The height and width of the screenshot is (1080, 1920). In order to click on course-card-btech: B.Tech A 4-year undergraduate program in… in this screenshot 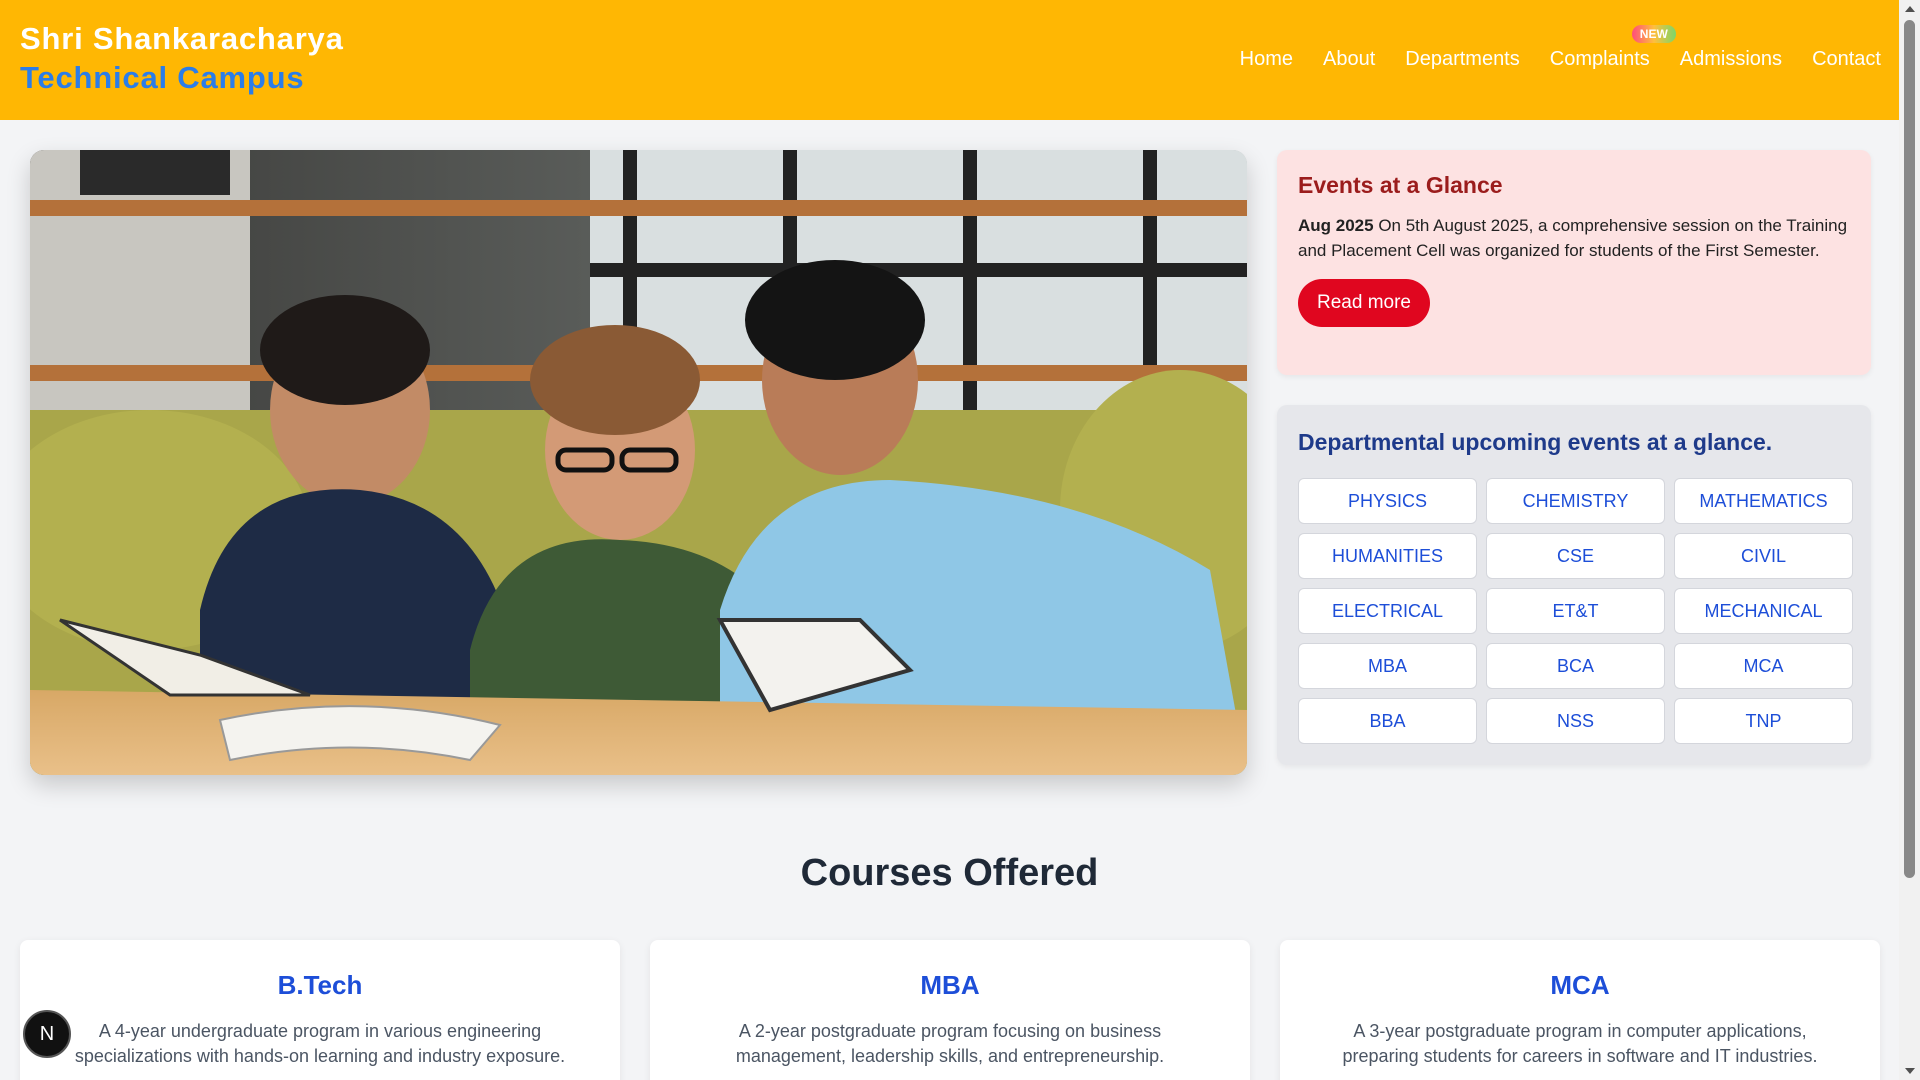, I will do `click(320, 1010)`.